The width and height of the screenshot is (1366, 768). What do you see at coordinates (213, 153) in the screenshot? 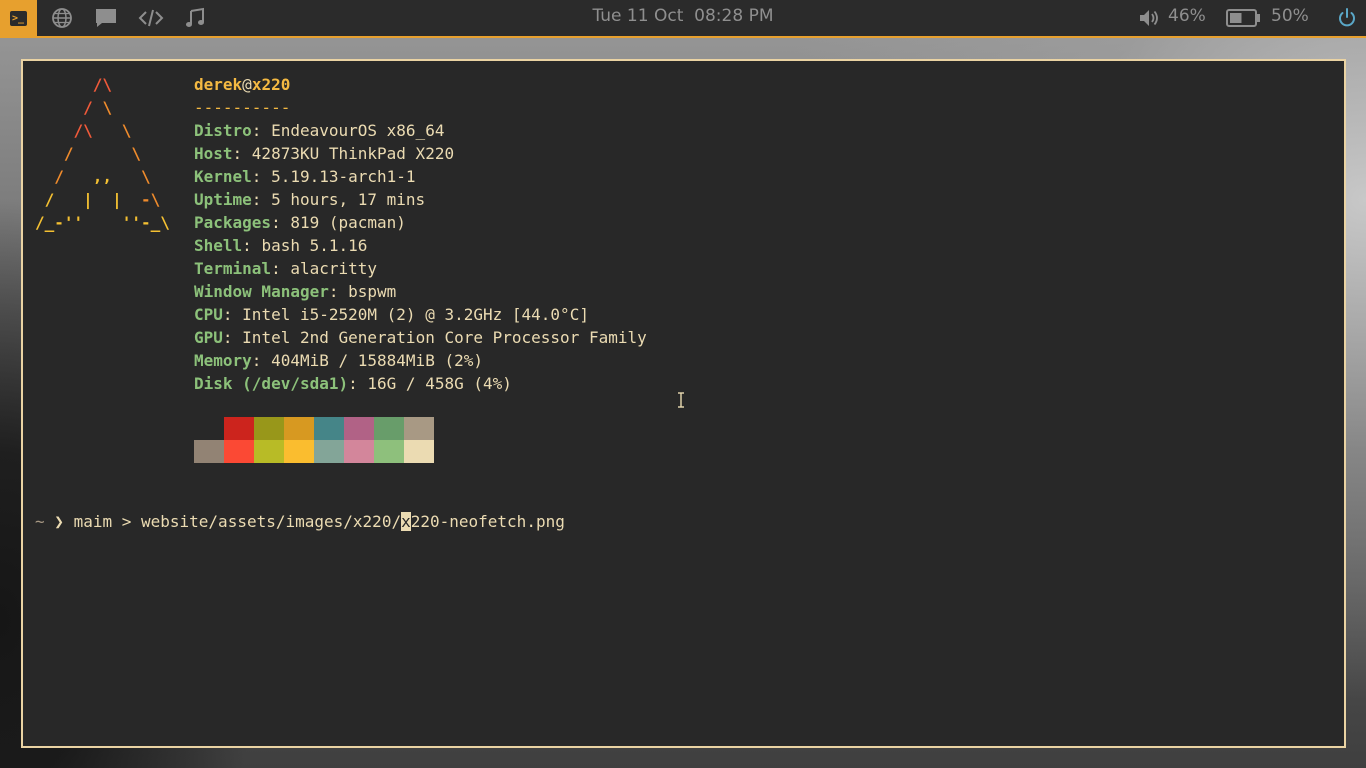
I see `info-key: Host` at bounding box center [213, 153].